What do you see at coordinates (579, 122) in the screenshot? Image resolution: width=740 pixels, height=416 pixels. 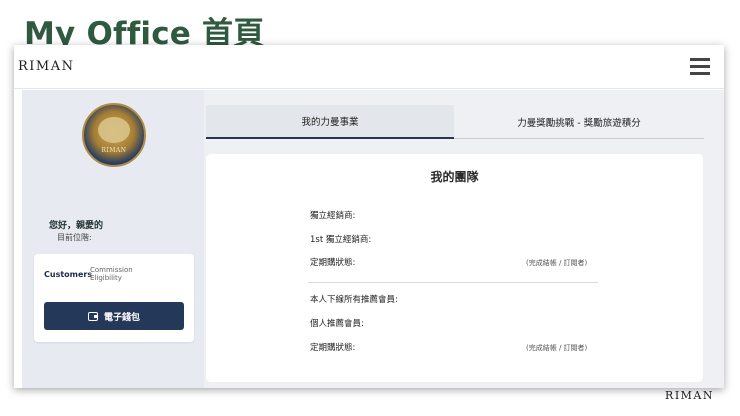 I see `tab-rewards-challenge: 力曼獎勵挑戰 - 獎勵旅遊積分` at bounding box center [579, 122].